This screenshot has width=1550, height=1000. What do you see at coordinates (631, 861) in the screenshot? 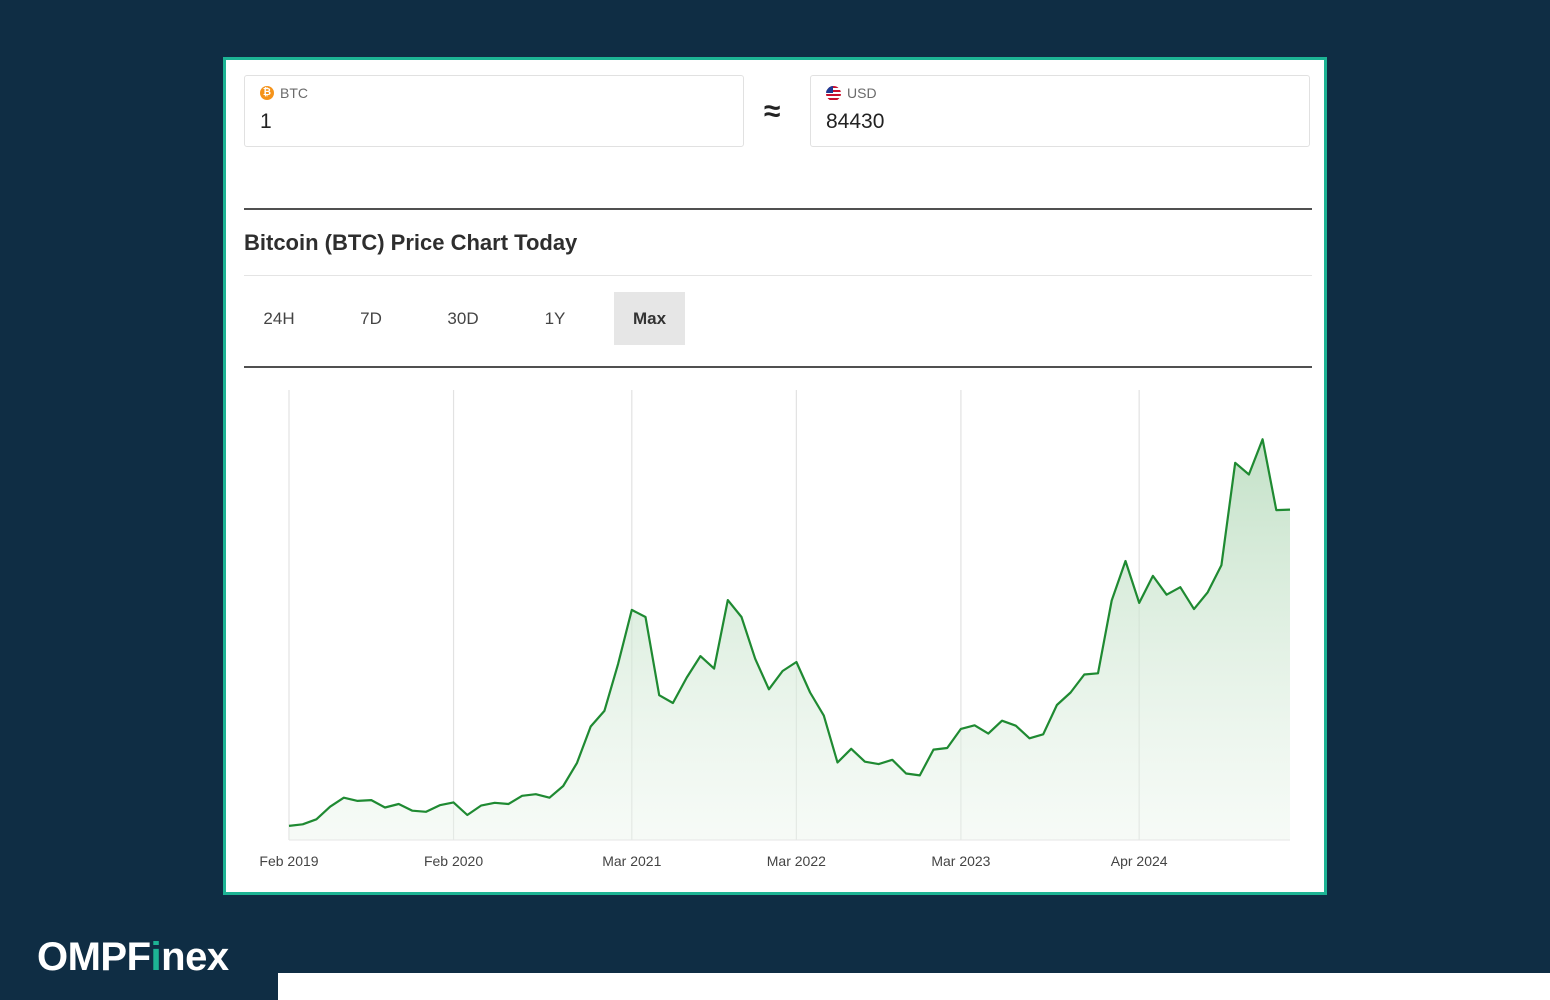
I see `x-tick-label: Mar 2021` at bounding box center [631, 861].